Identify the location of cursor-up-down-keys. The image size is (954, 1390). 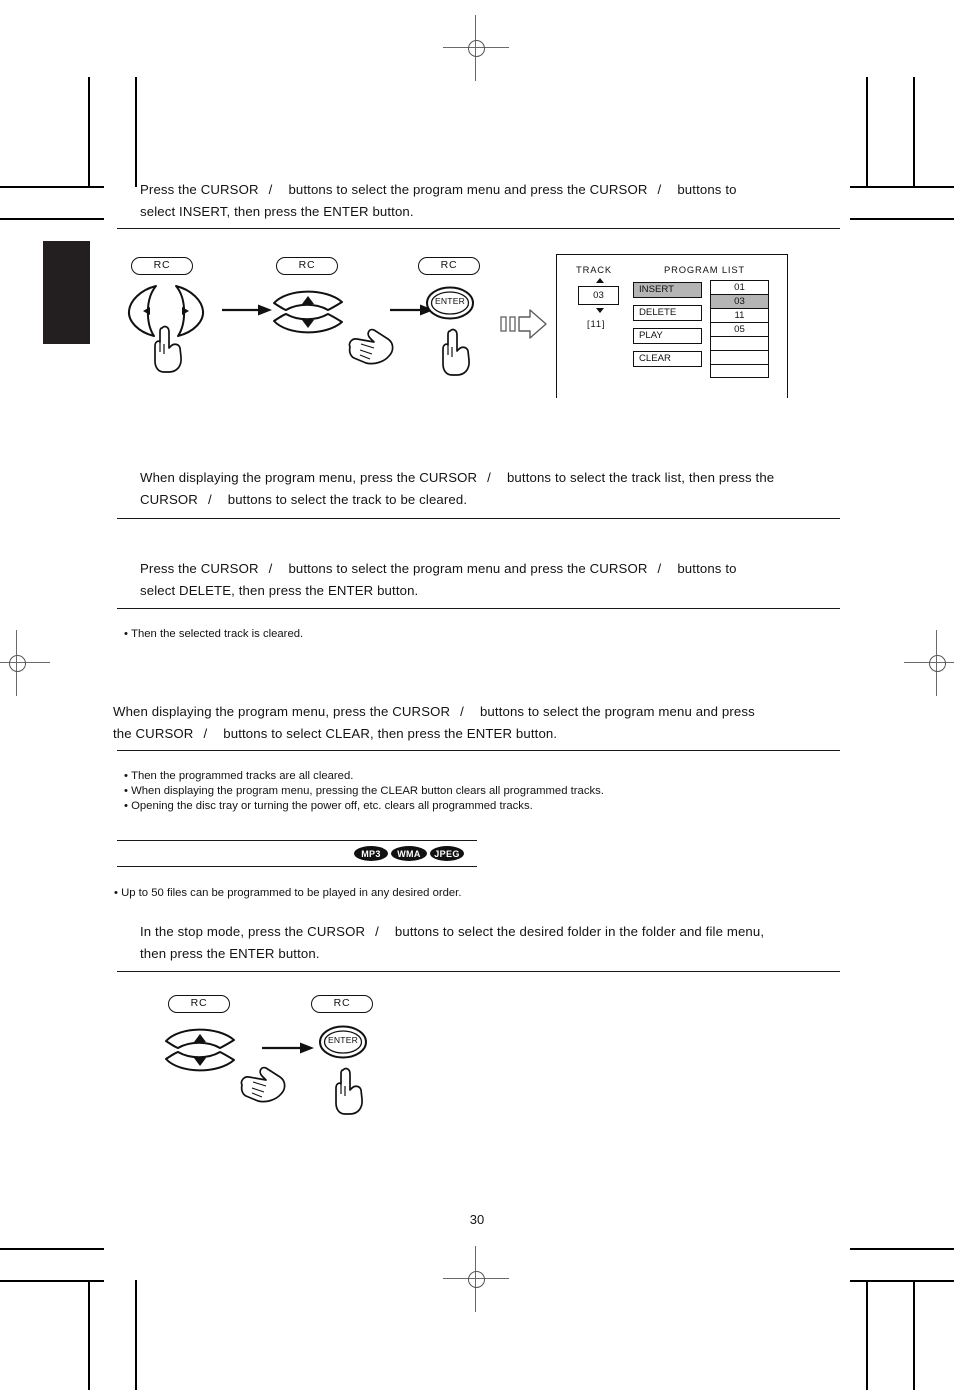
(308, 314).